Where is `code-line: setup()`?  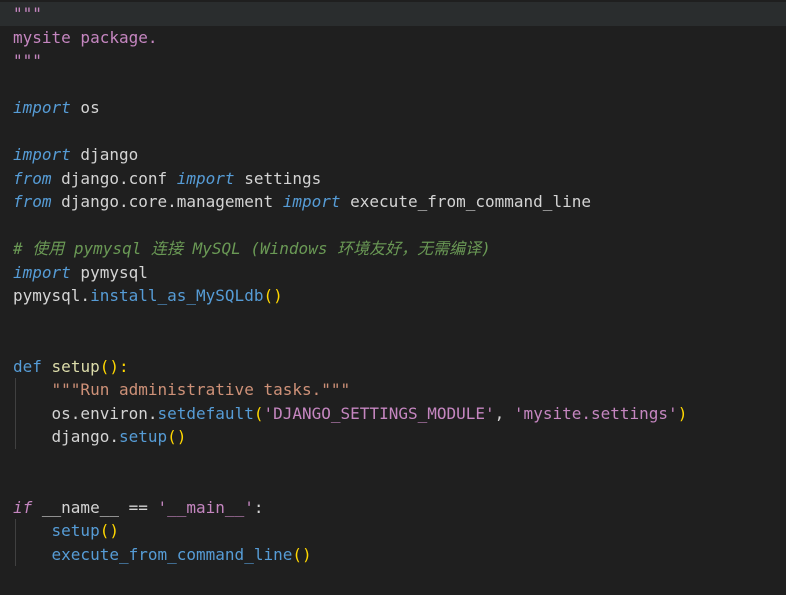
code-line: setup() is located at coordinates (393, 531).